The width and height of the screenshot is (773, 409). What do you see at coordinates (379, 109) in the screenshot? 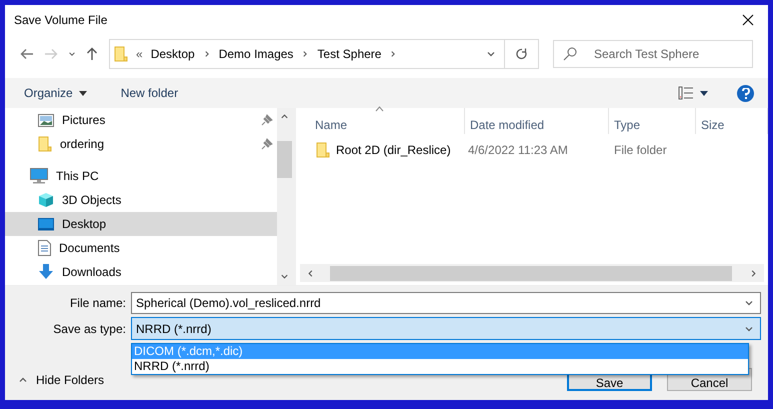
I see `sort-caret-icon` at bounding box center [379, 109].